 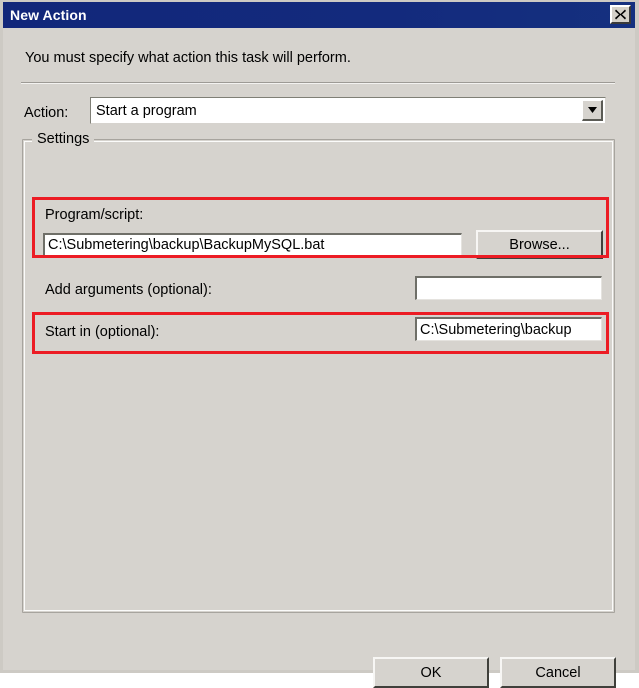 I want to click on program-script-label: Program/script:, so click(x=94, y=215).